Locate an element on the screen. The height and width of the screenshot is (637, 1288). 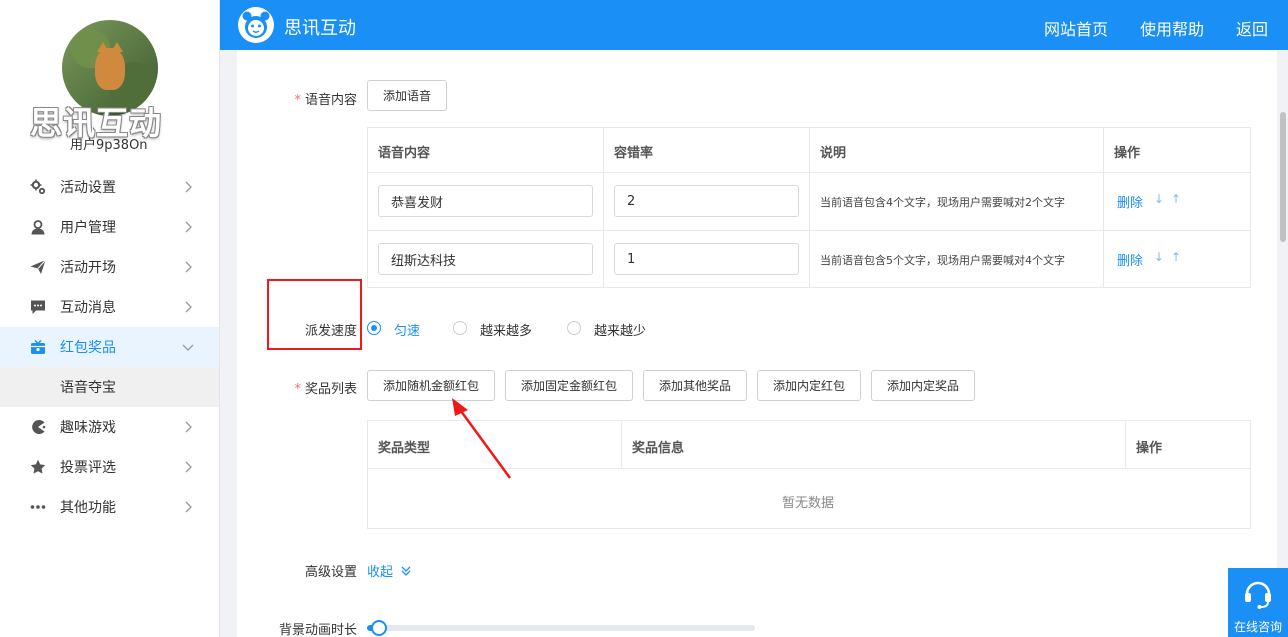
online-consult-button: 在线咨询 is located at coordinates (1258, 602).